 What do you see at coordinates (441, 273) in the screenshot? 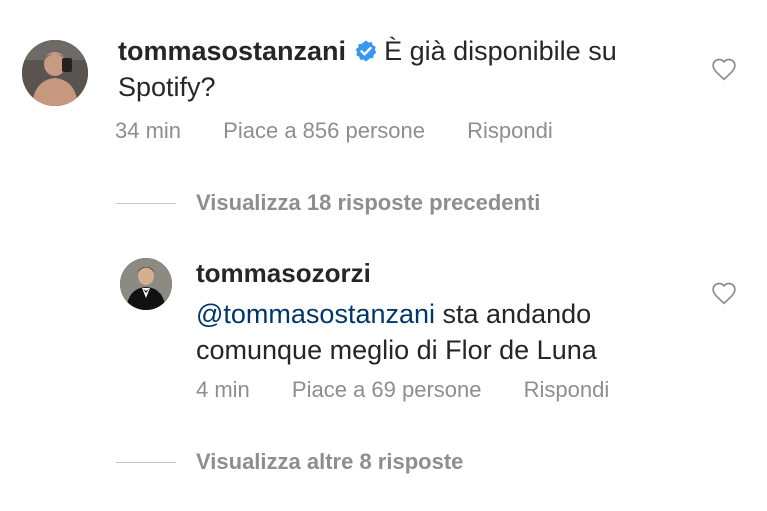
I see `comment-2-username: tommasozorzi` at bounding box center [441, 273].